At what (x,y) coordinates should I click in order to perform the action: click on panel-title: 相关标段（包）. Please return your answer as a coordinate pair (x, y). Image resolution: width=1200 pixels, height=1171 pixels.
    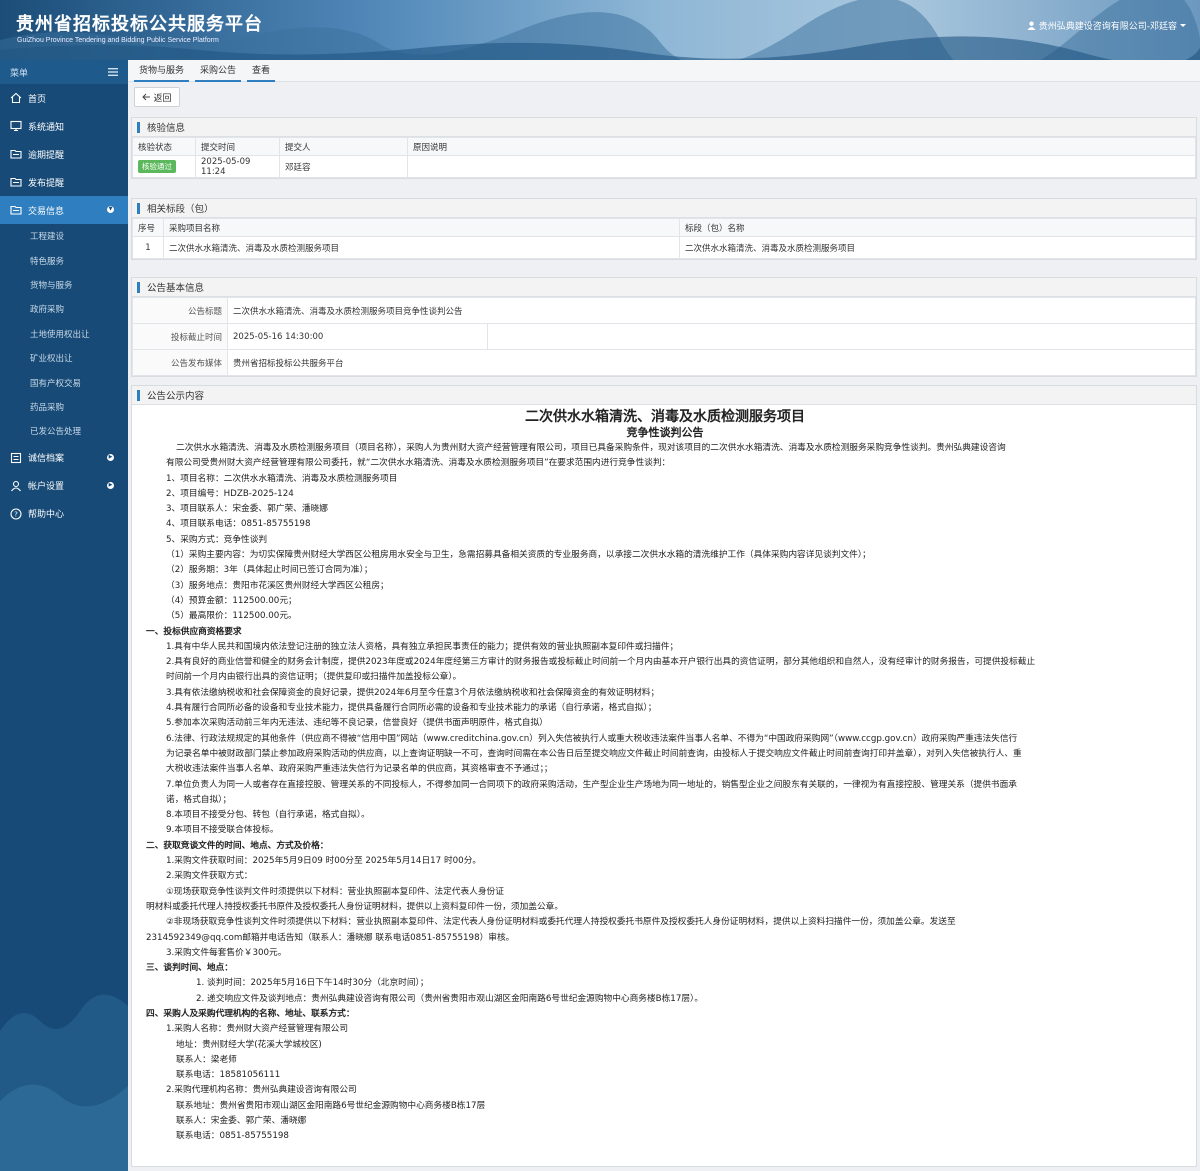
    Looking at the image, I should click on (664, 208).